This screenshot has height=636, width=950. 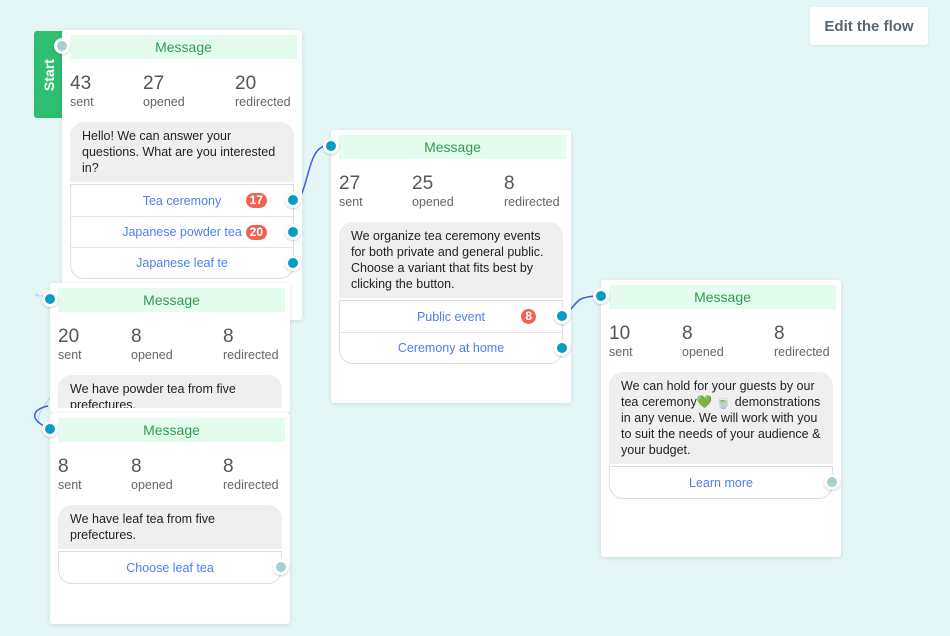 What do you see at coordinates (458, 192) in the screenshot?
I see `stat-opened: 25 opened` at bounding box center [458, 192].